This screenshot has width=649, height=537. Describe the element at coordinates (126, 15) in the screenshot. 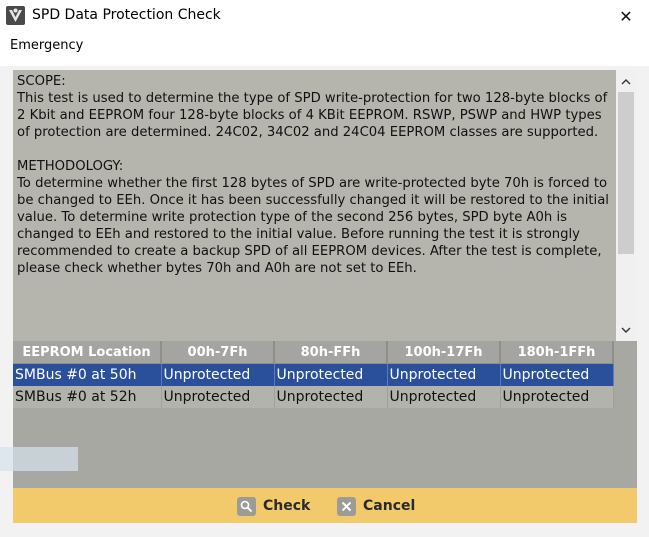

I see `window-title: SPD Data Protection Check` at that location.